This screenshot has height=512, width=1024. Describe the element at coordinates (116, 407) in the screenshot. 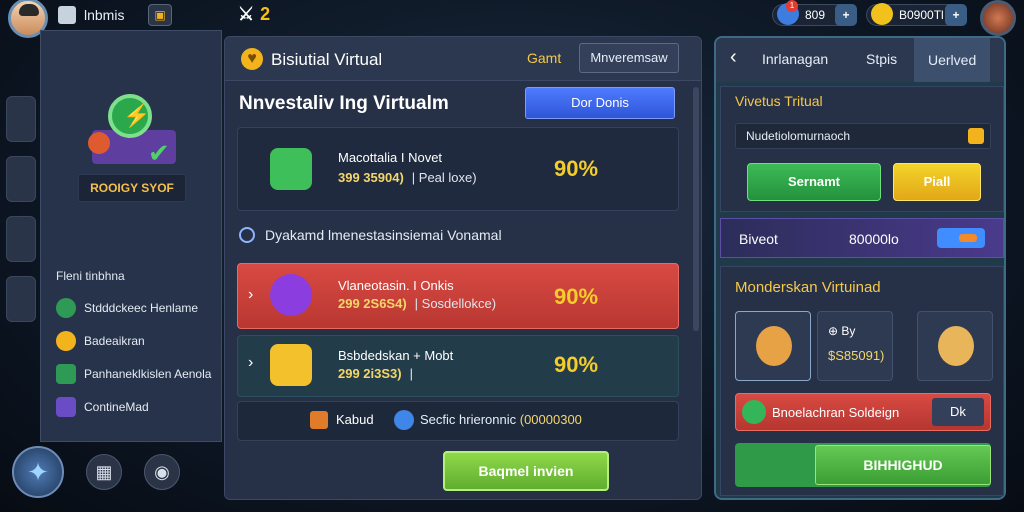

I see `left-menu-label: ContineMad` at that location.